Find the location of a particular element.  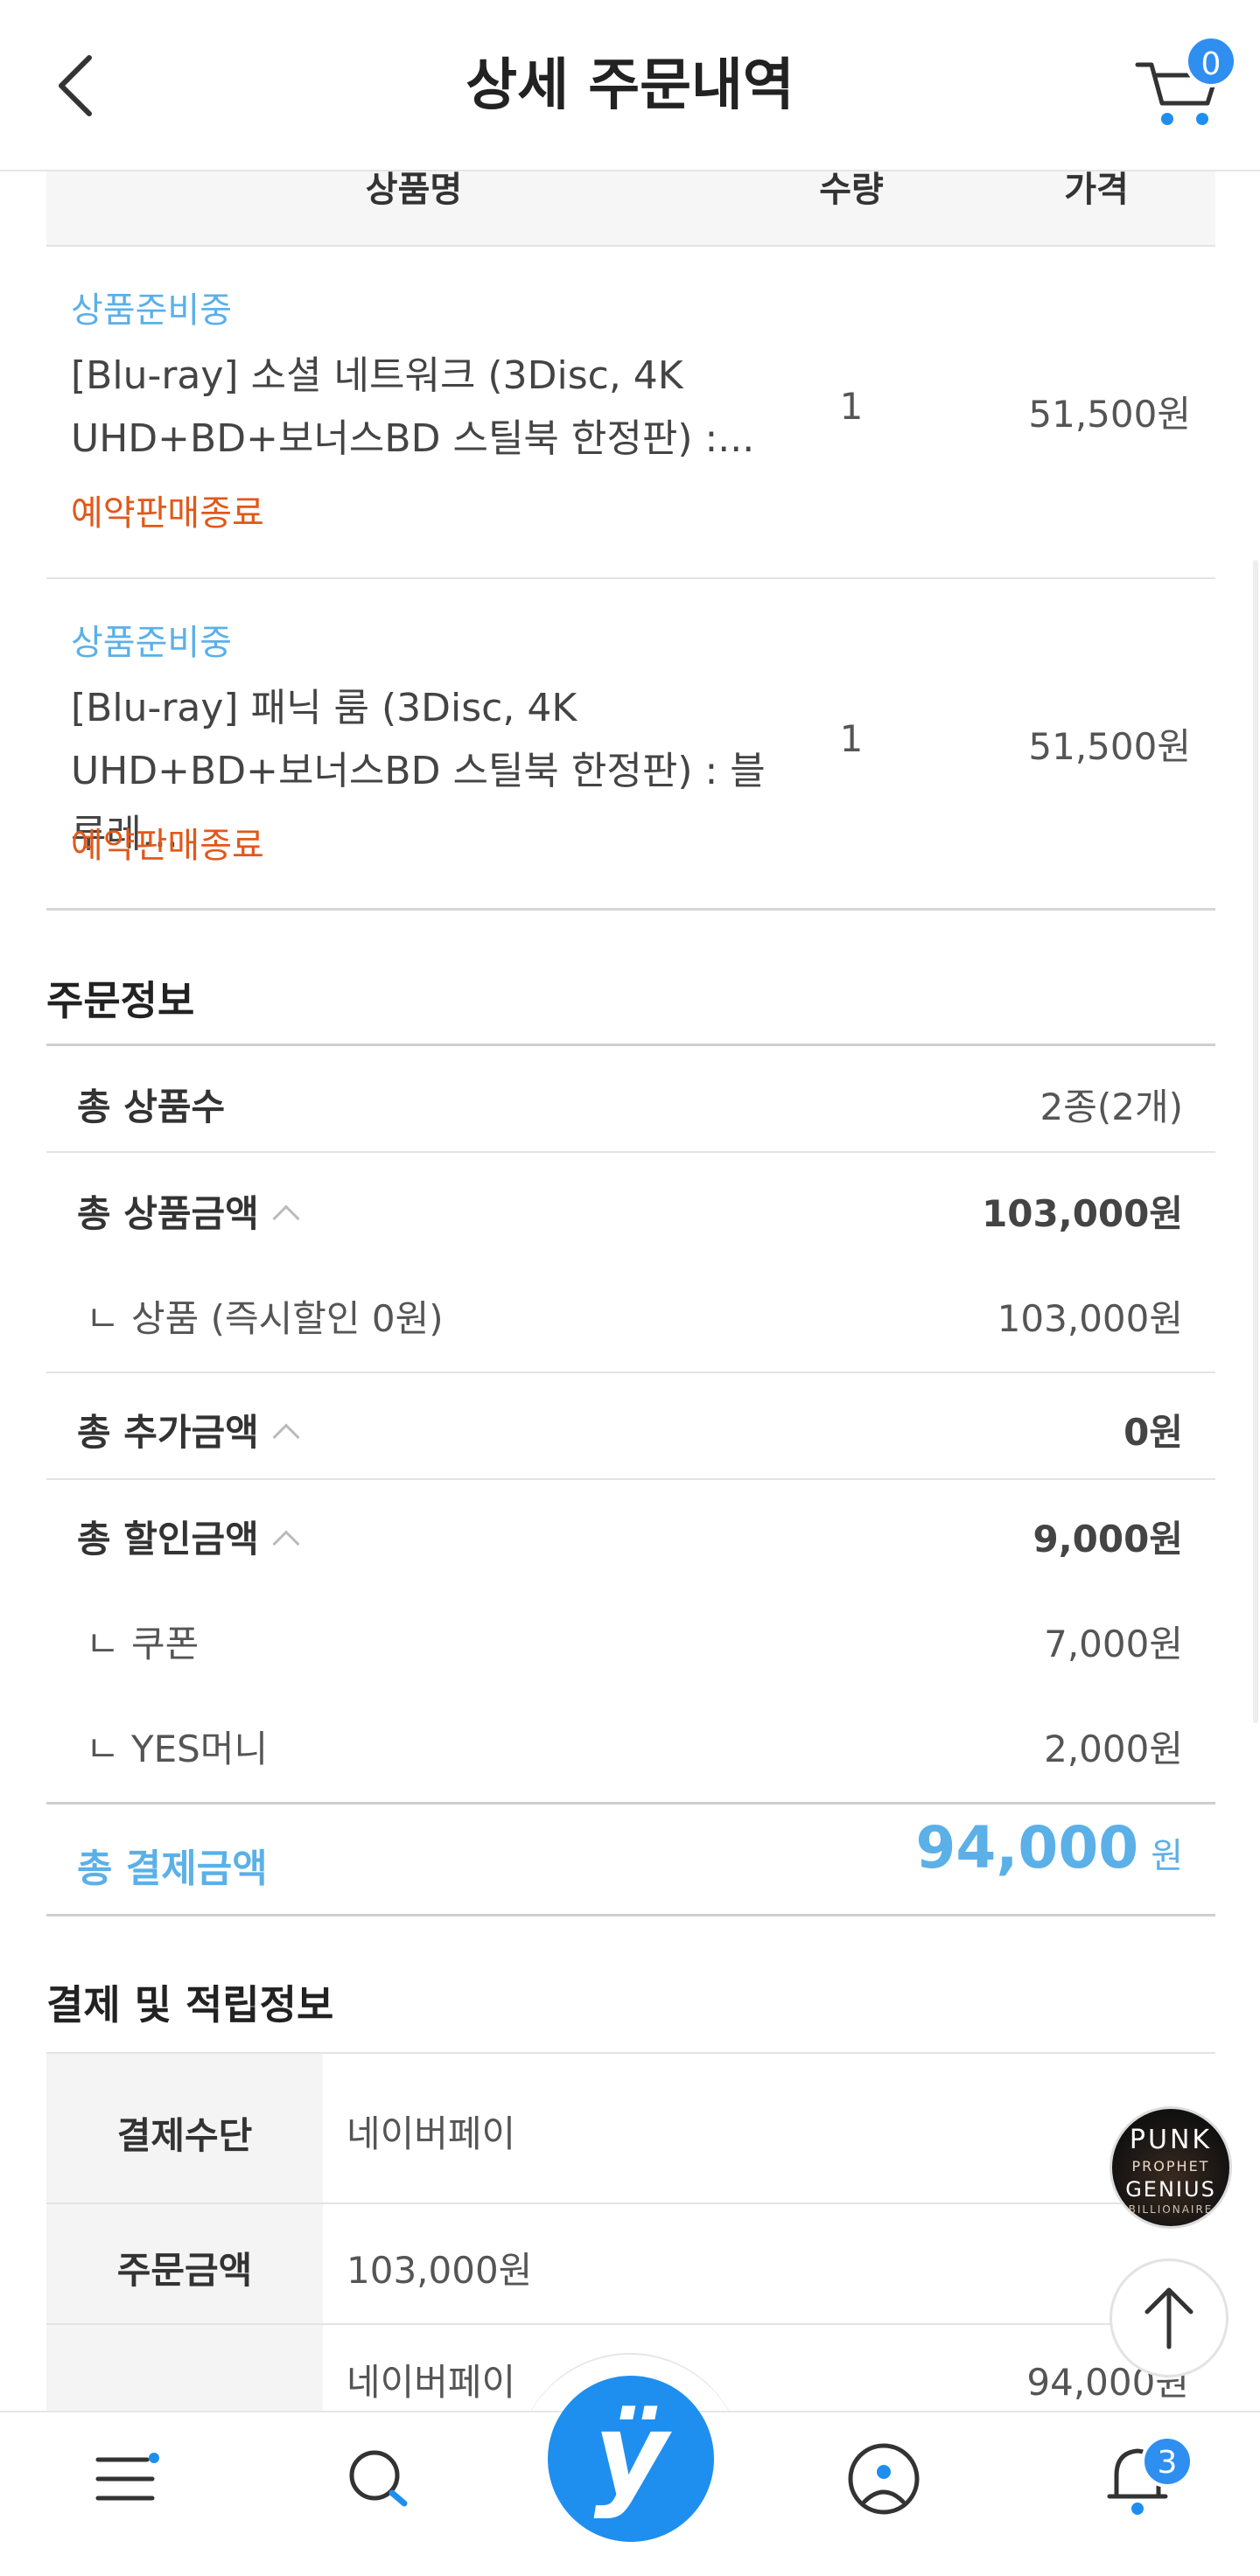

product-table-header: 상품명 수량 가격 is located at coordinates (630, 209).